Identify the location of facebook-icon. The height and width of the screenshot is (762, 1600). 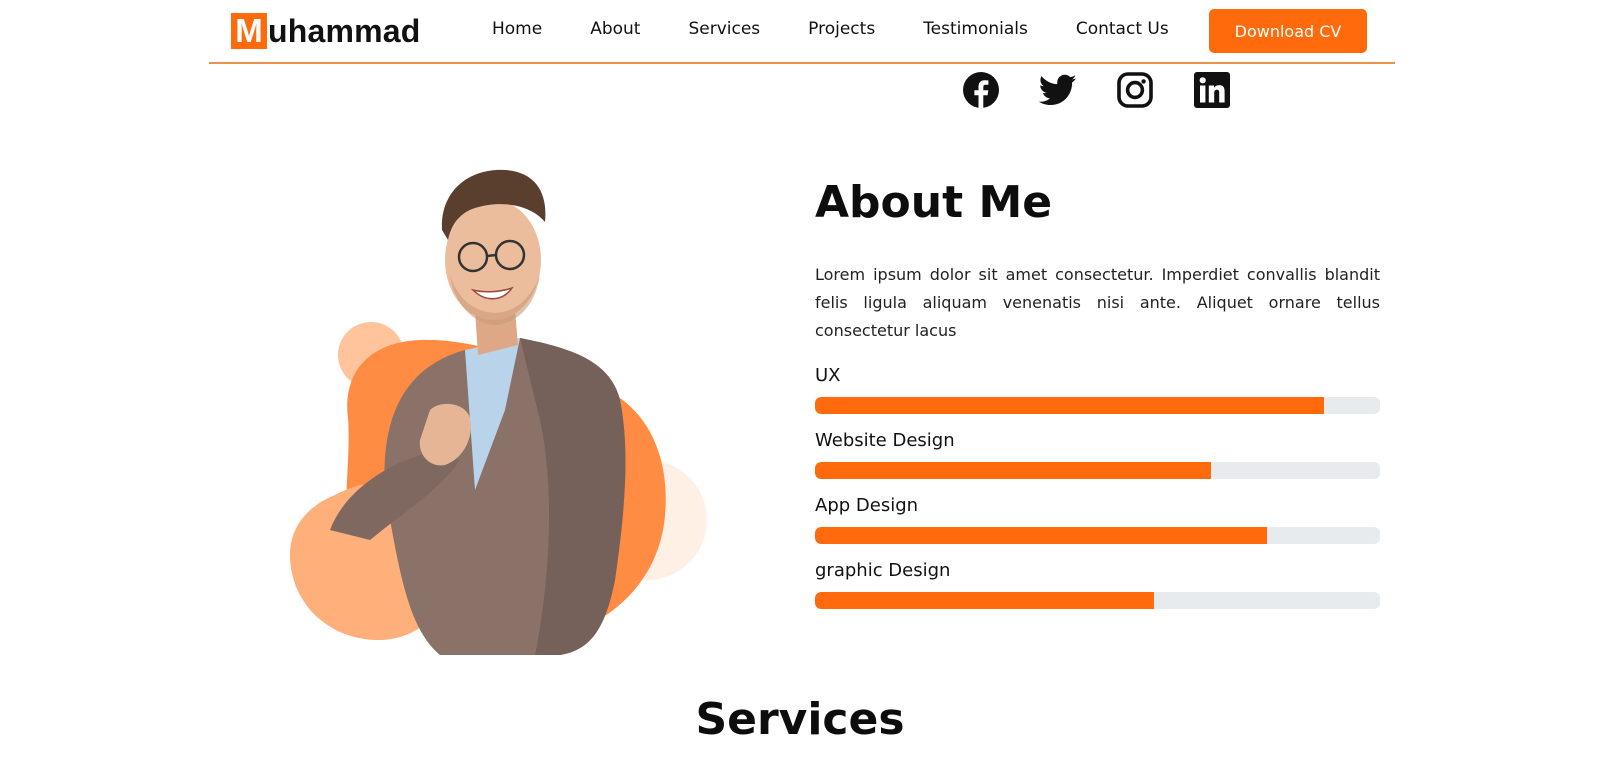
(981, 90).